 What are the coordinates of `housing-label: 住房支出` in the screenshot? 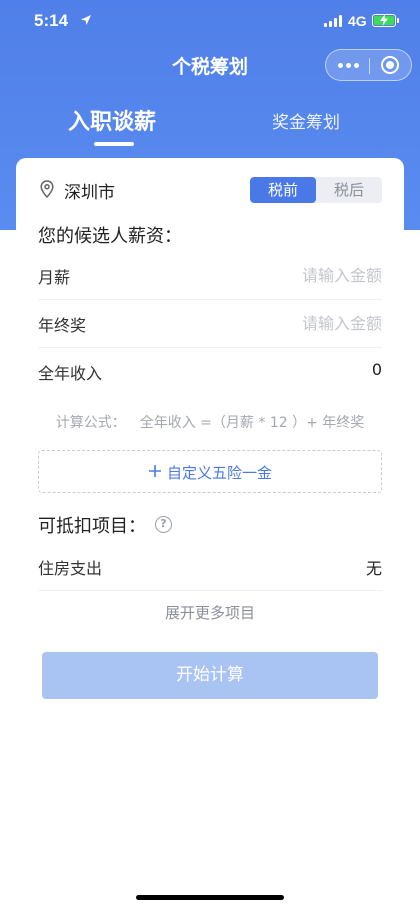 It's located at (70, 568).